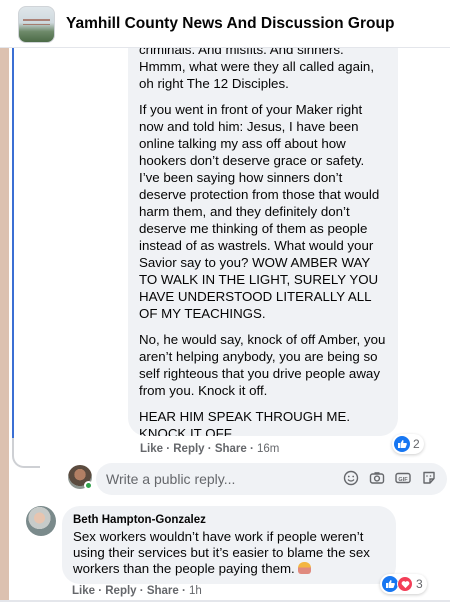  Describe the element at coordinates (4, 301) in the screenshot. I see `left-edge-strip` at that location.